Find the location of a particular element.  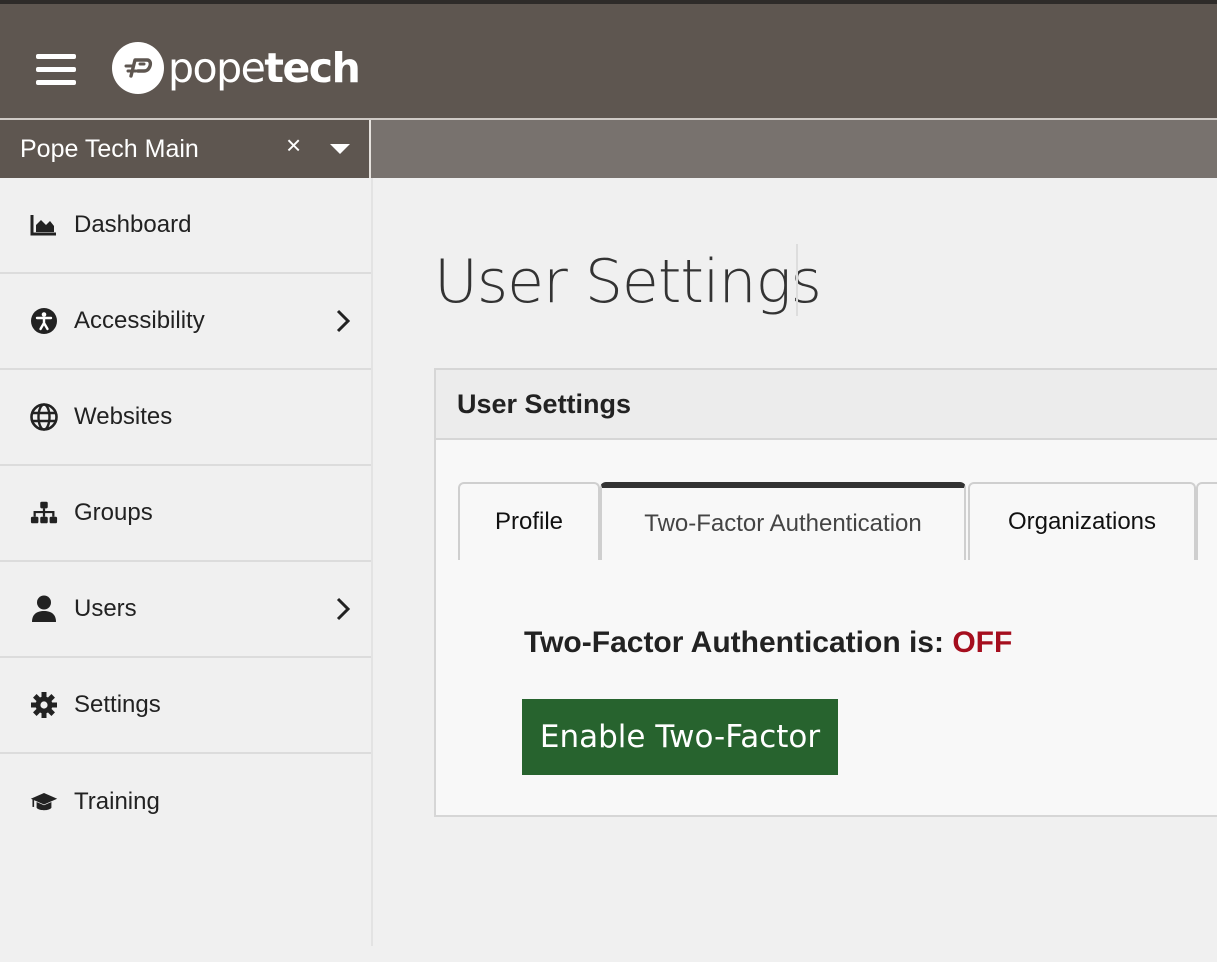

org-bar: Pope Tech Main × is located at coordinates (608, 148).